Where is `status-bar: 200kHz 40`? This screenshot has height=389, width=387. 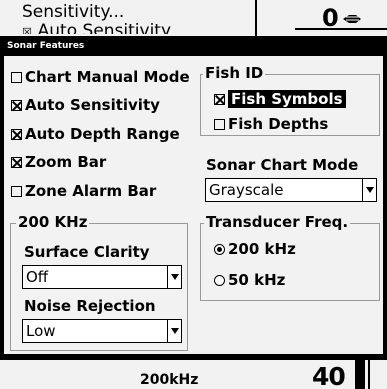 status-bar: 200kHz 40 is located at coordinates (193, 373).